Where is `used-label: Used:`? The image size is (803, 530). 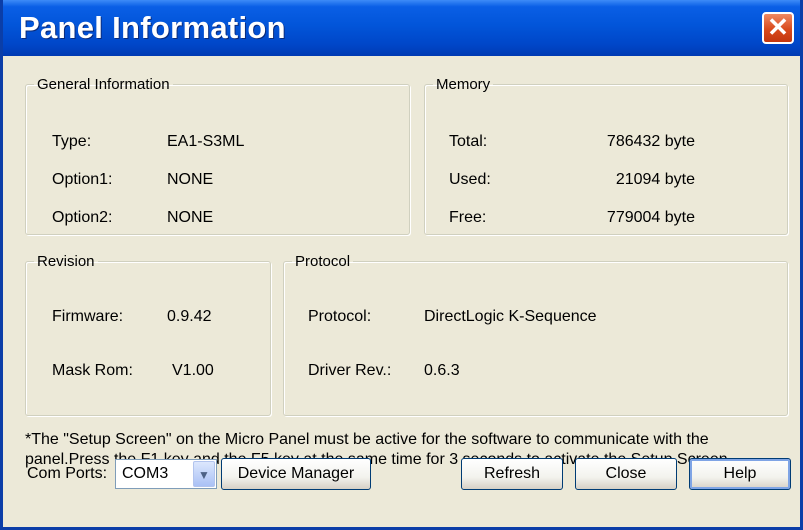
used-label: Used: is located at coordinates (470, 179).